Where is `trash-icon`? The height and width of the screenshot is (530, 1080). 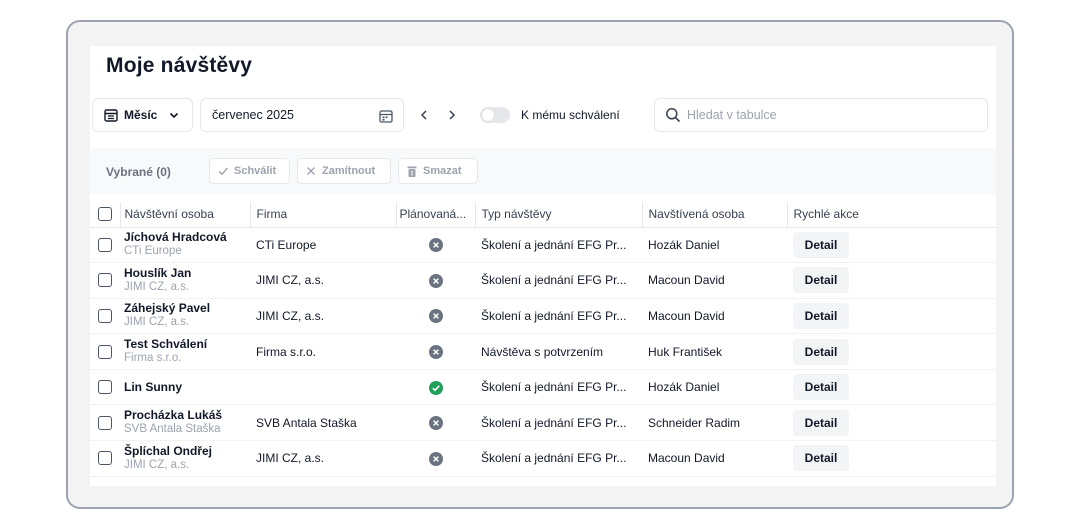 trash-icon is located at coordinates (412, 171).